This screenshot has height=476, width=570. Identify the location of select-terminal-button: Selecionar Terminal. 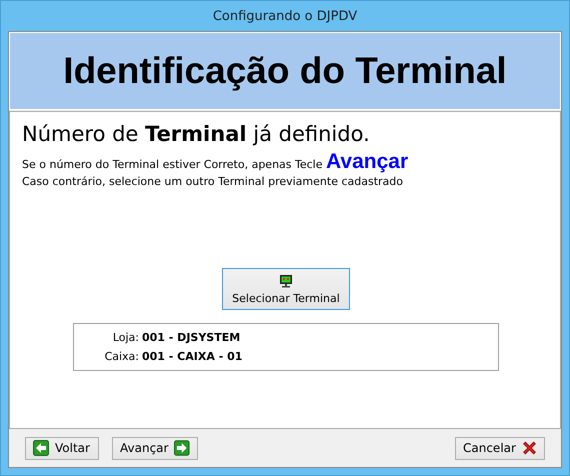
(286, 289).